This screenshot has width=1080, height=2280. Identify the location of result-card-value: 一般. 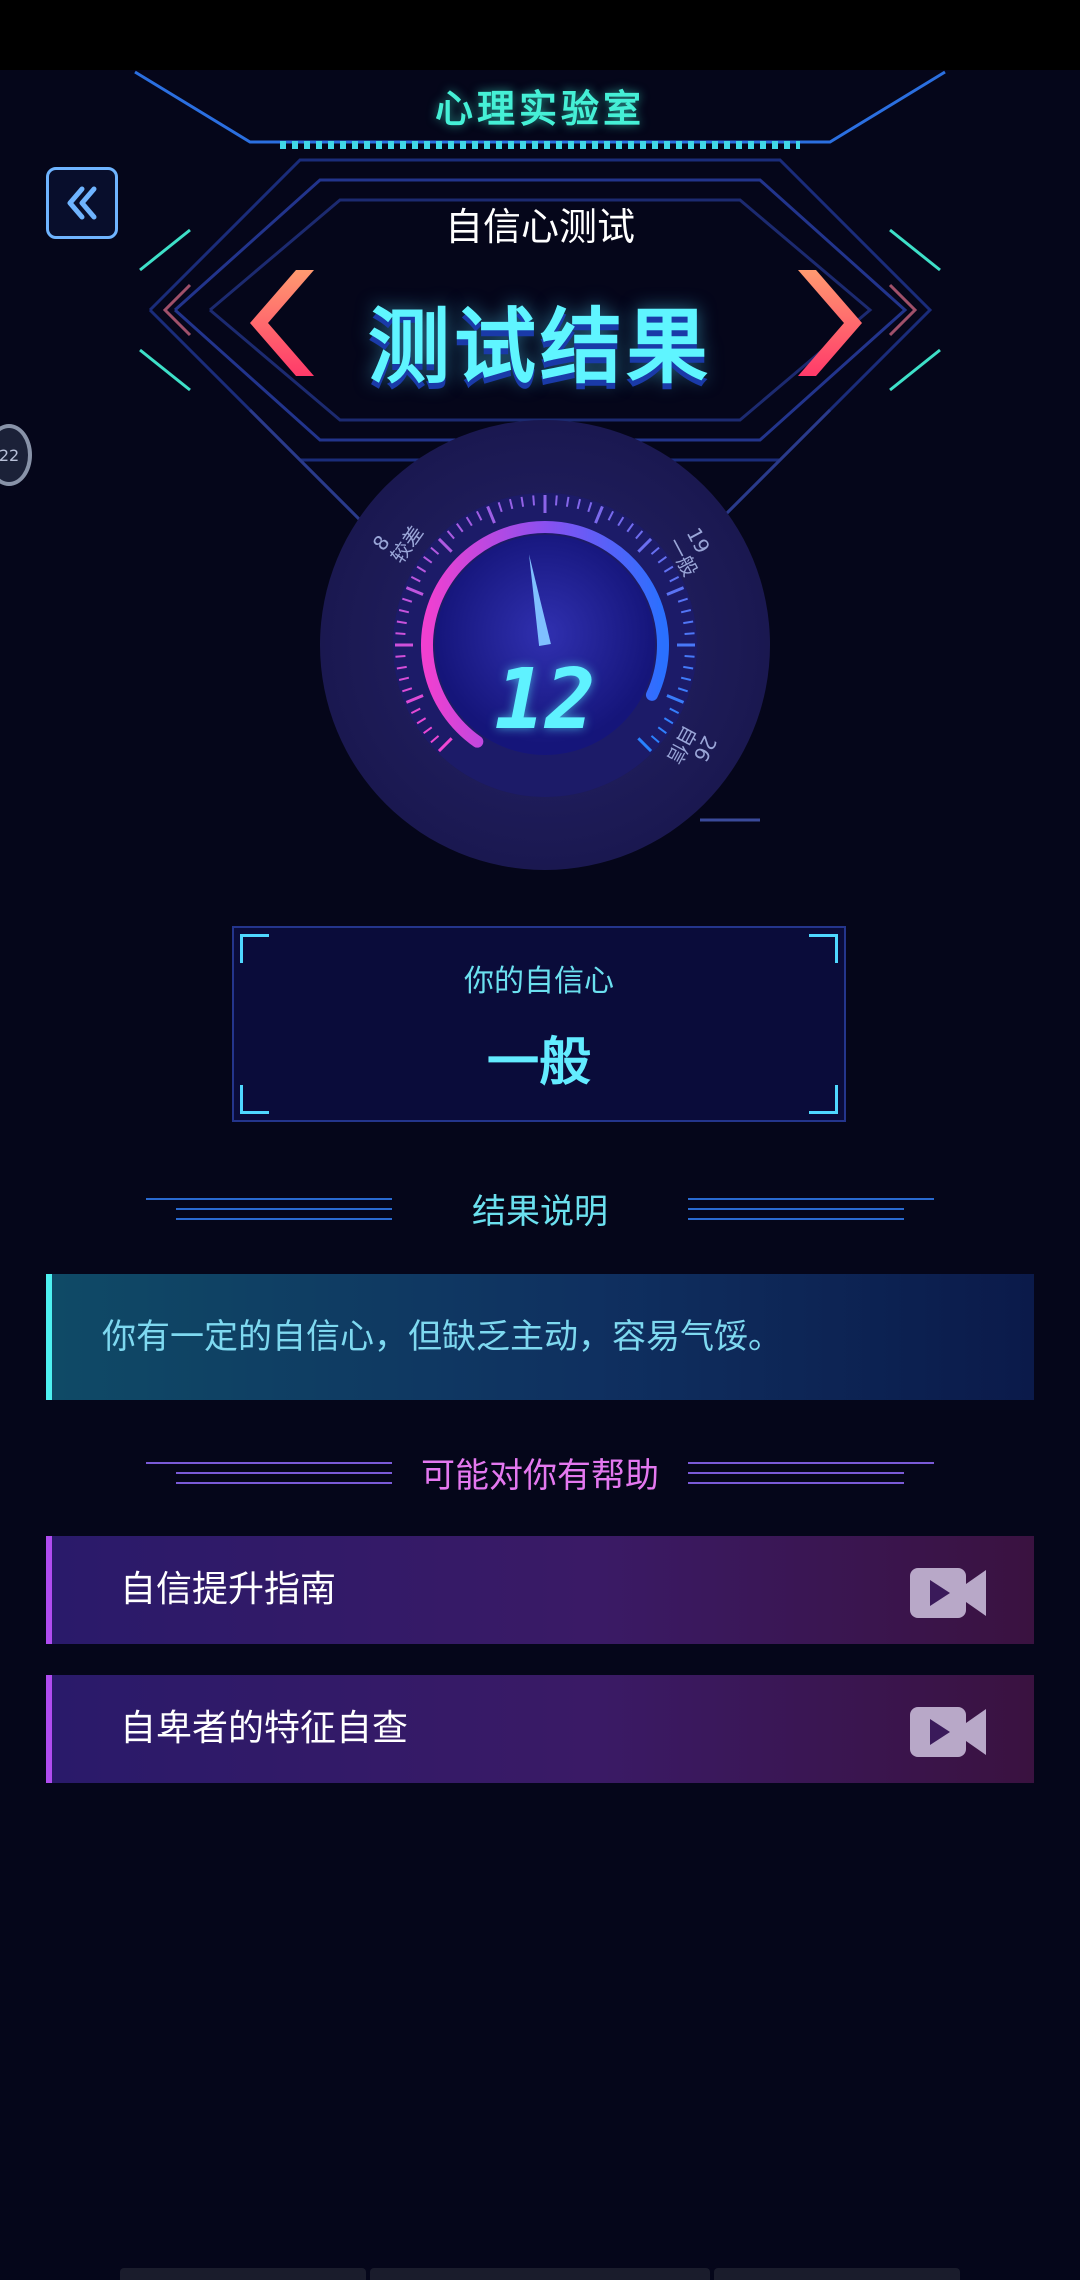
(538, 1063).